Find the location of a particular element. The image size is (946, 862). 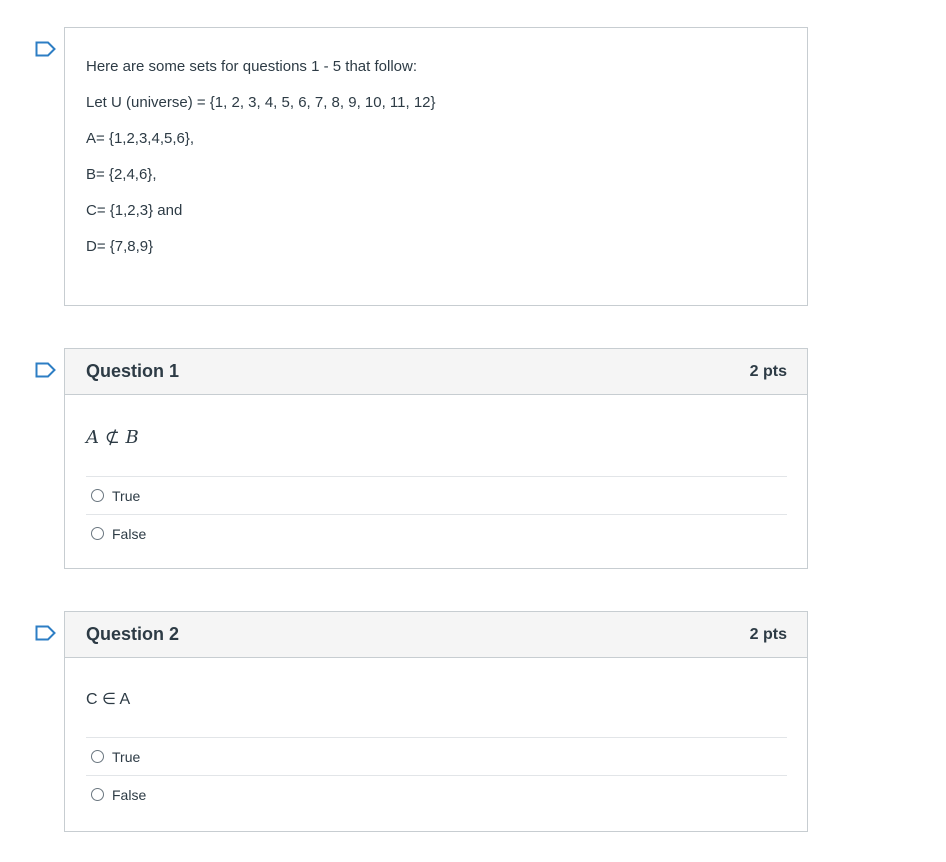

question-body: A ⊄ B True False is located at coordinates (436, 473).